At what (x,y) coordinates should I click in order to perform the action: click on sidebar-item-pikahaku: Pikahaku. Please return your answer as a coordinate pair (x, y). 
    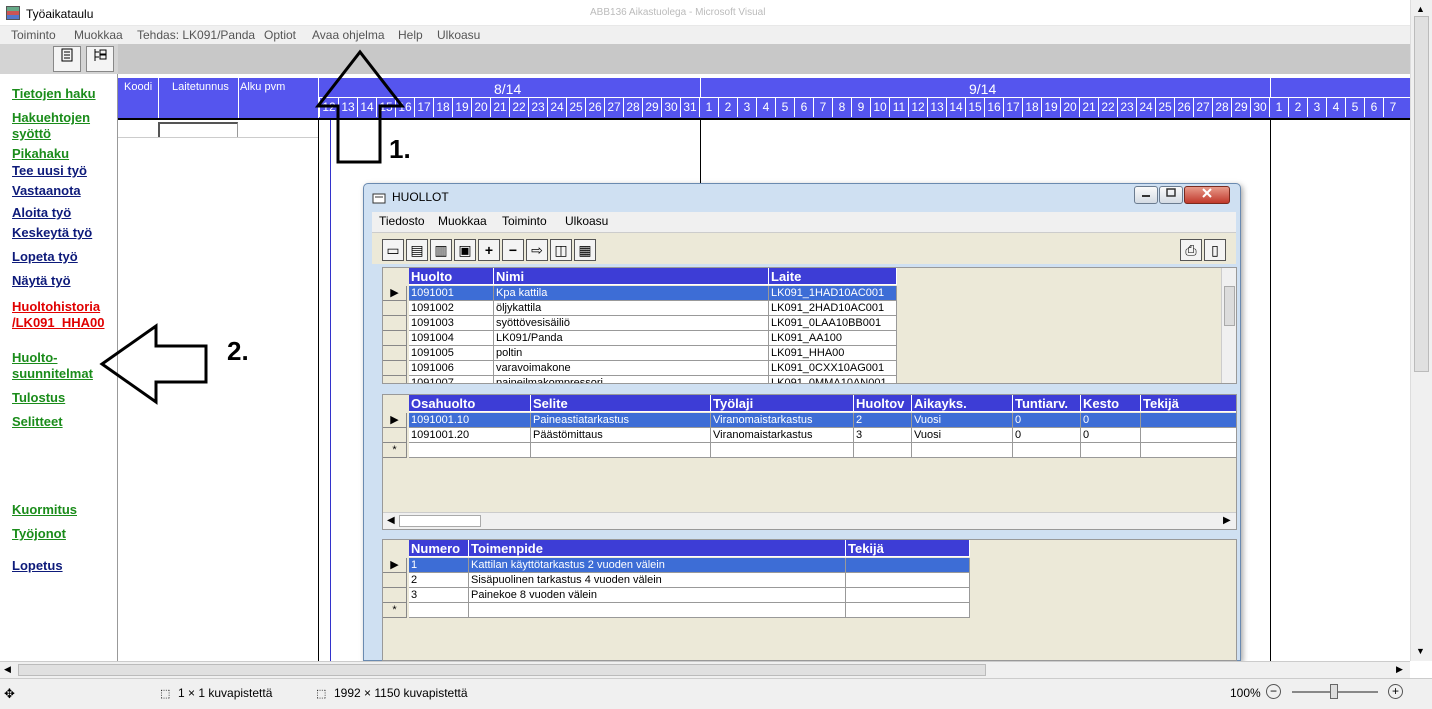
    Looking at the image, I should click on (40, 154).